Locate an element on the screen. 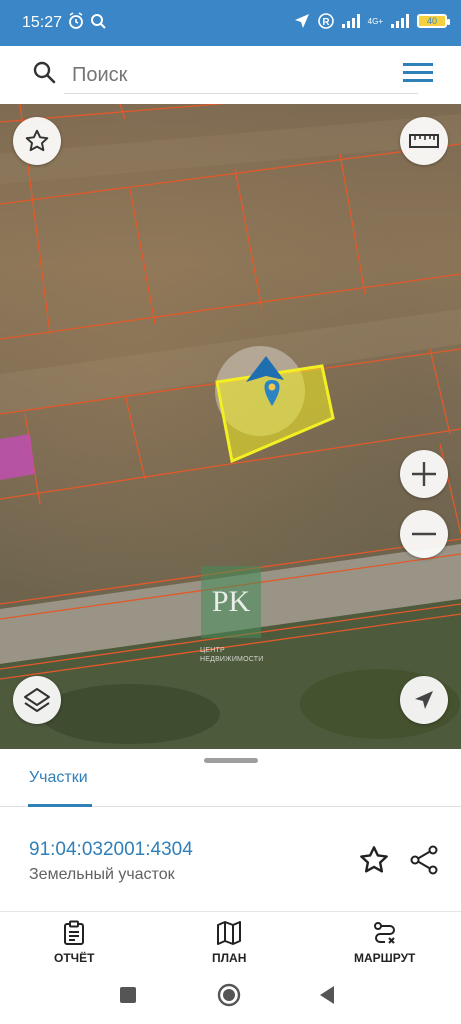 The width and height of the screenshot is (461, 1024). battery-level: 40 is located at coordinates (431, 21).